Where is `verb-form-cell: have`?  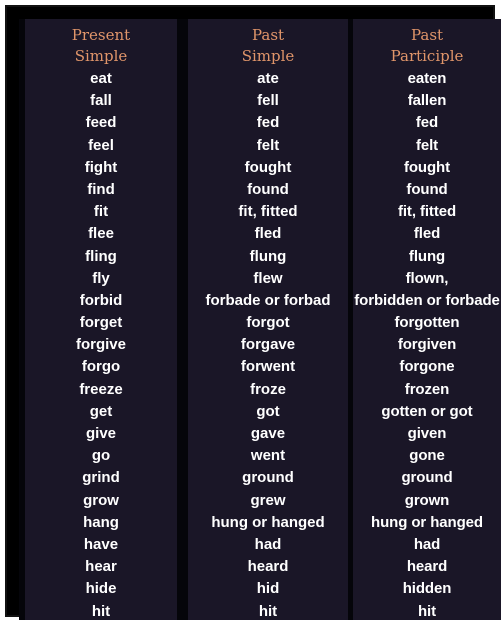 verb-form-cell: have is located at coordinates (101, 544).